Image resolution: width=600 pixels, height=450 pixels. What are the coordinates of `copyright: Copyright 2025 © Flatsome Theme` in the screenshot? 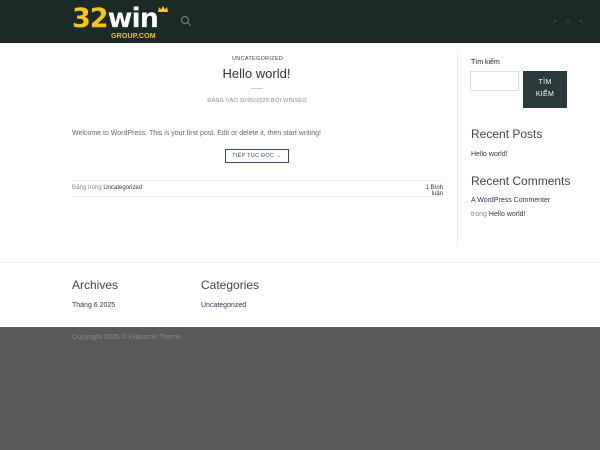 It's located at (126, 337).